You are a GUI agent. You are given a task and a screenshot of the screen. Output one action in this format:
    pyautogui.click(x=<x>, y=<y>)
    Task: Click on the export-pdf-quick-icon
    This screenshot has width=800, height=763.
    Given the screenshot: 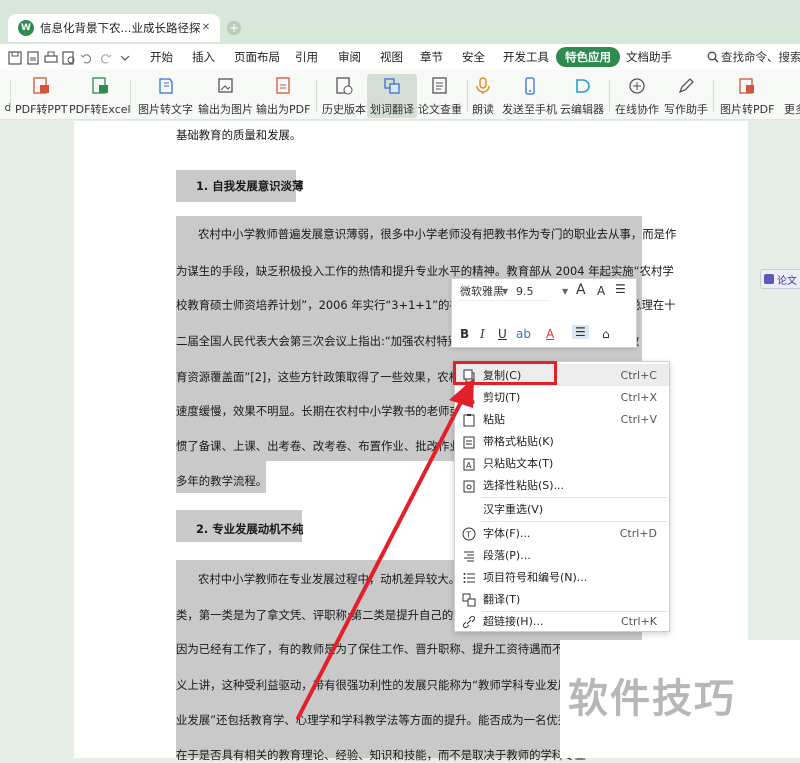 What is the action you would take?
    pyautogui.click(x=33, y=57)
    